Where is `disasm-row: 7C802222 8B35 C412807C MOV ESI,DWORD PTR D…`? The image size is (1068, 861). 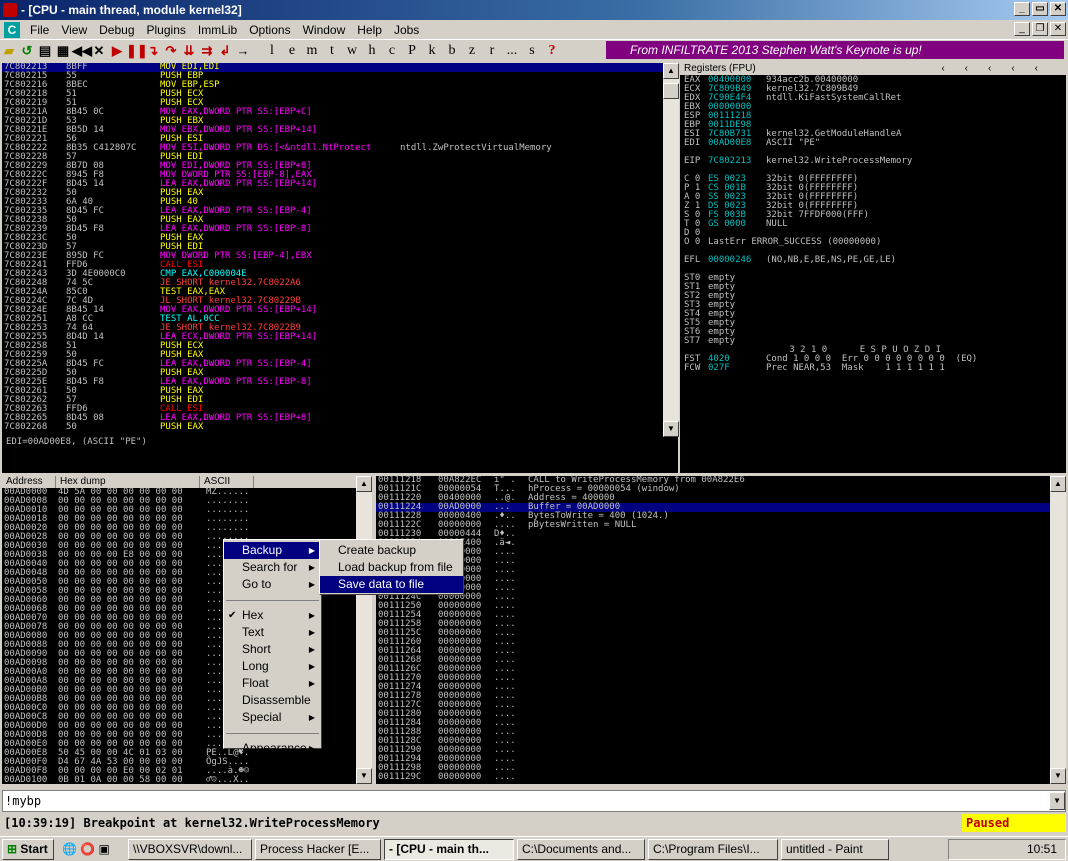
disasm-row: 7C802222 8B35 C412807C MOV ESI,DWORD PTR D… is located at coordinates (332, 148).